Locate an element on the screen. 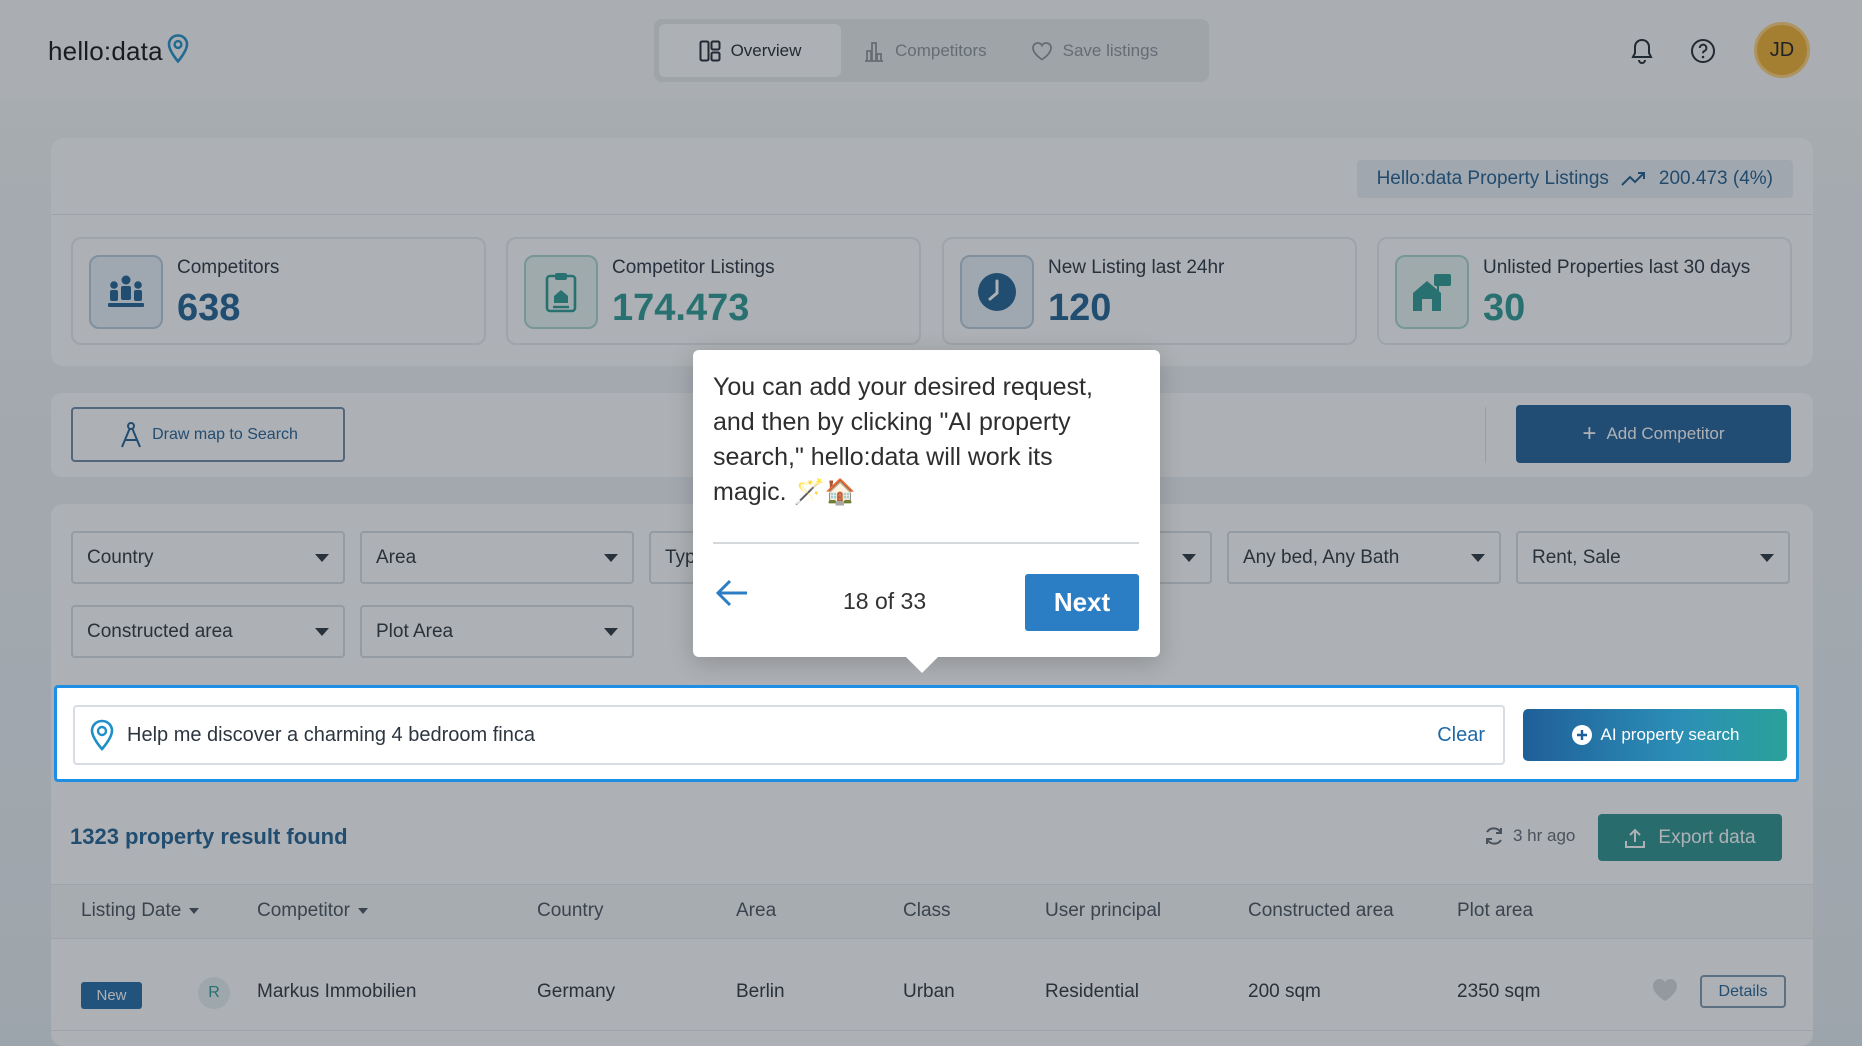 The image size is (1862, 1046). column-label: Constructed area is located at coordinates (1321, 910).